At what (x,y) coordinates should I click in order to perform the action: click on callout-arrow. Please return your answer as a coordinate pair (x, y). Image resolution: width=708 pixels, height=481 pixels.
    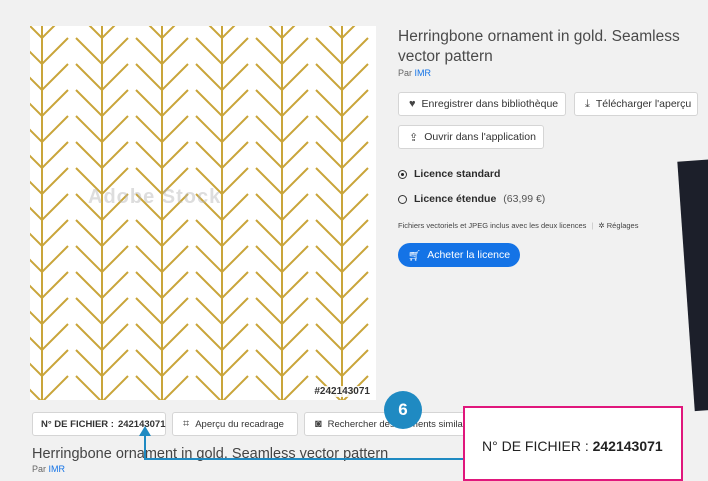
    Looking at the image, I should click on (301, 443).